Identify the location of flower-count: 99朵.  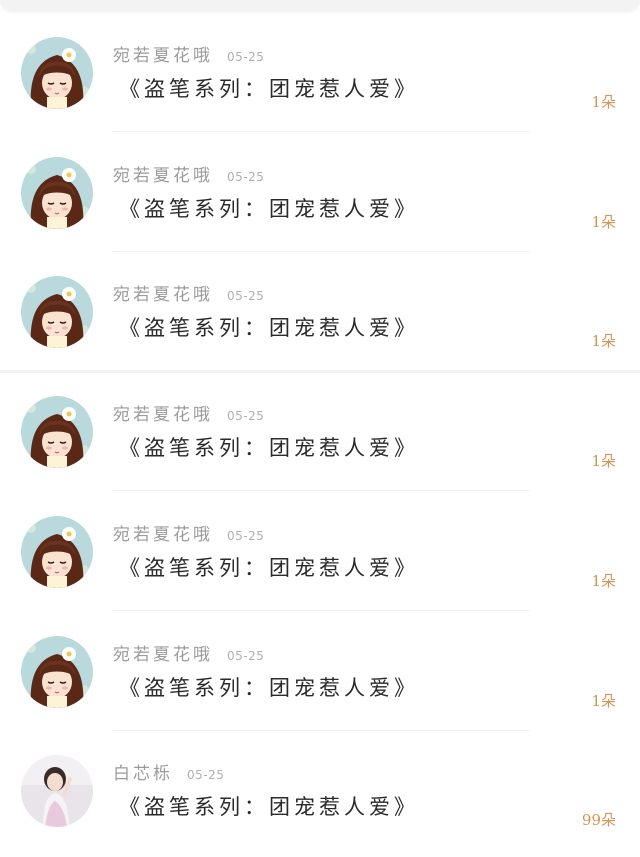
(598, 820).